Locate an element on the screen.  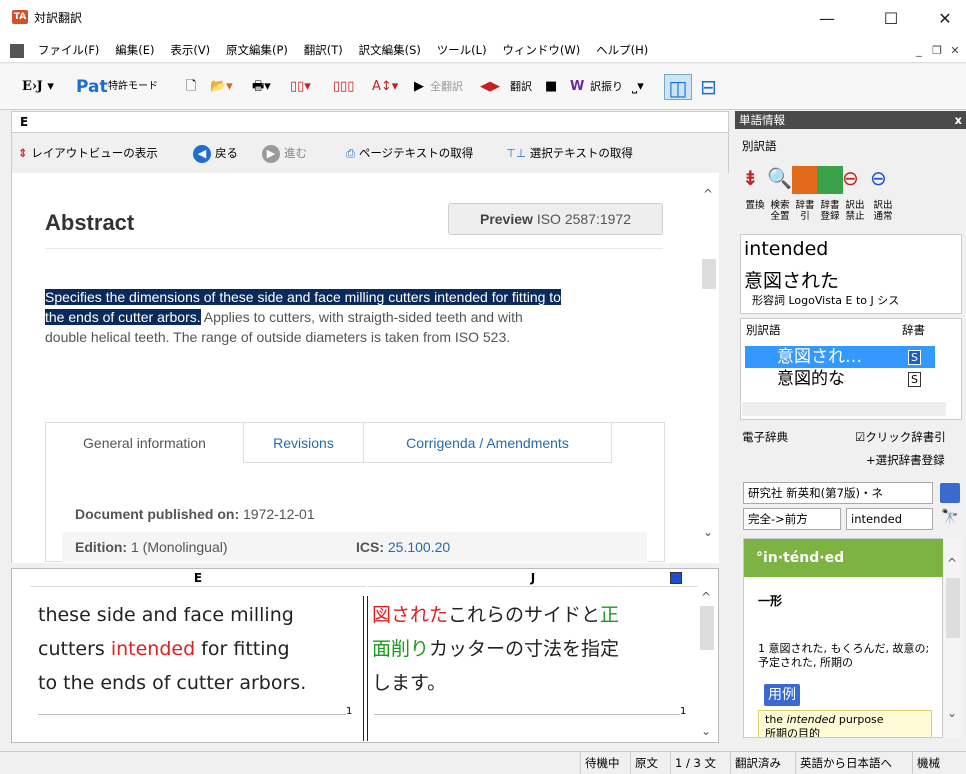
menu-target-edit: 訳文編集(S) is located at coordinates (390, 50).